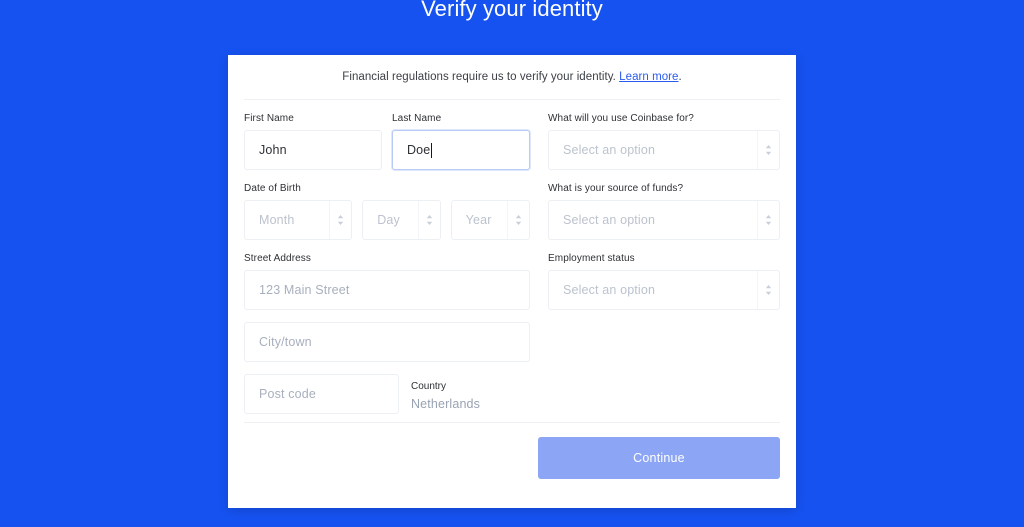 The image size is (1024, 527). I want to click on learn-more-link: Learn more, so click(648, 77).